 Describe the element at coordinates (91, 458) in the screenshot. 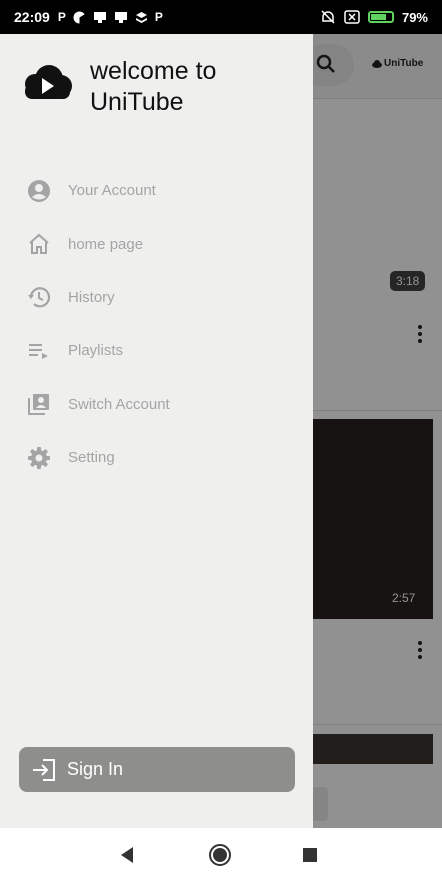

I see `menu-item-label: Setting` at that location.